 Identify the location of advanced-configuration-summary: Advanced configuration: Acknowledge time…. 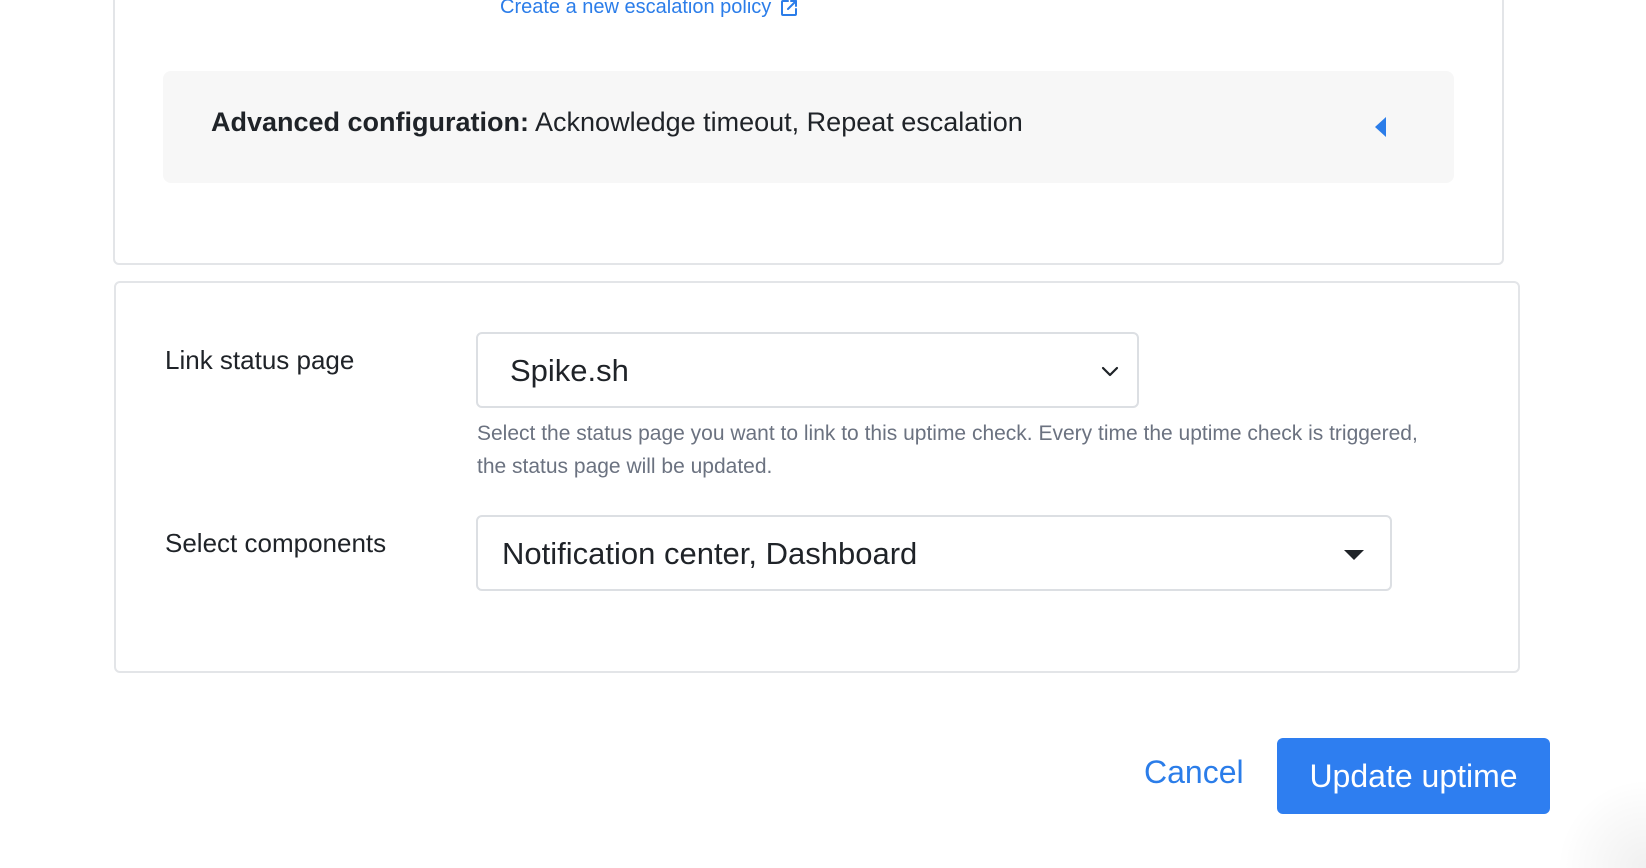
(617, 122).